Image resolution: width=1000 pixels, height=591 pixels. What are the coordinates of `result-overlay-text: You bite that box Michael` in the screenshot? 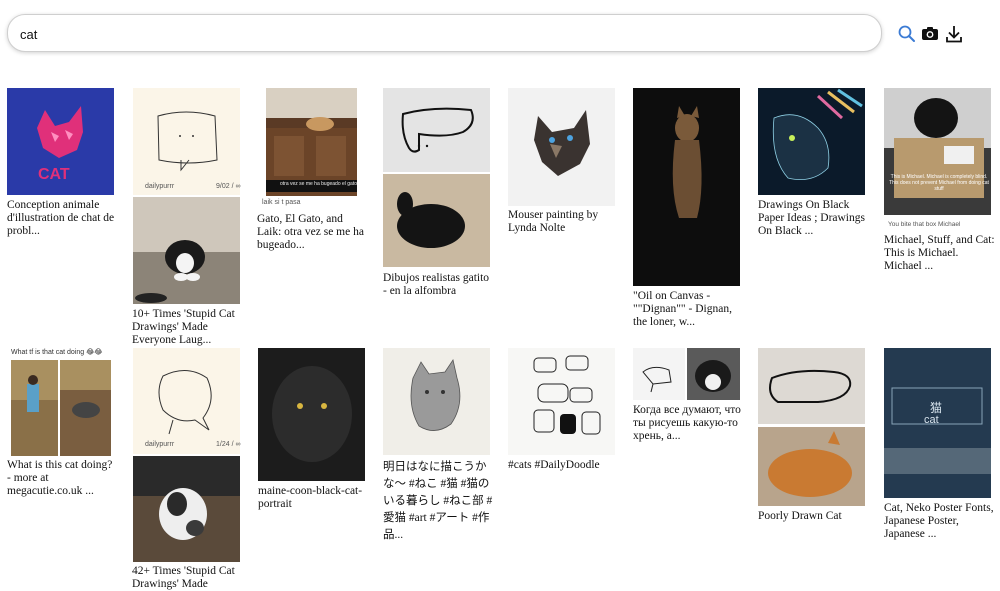 It's located at (924, 224).